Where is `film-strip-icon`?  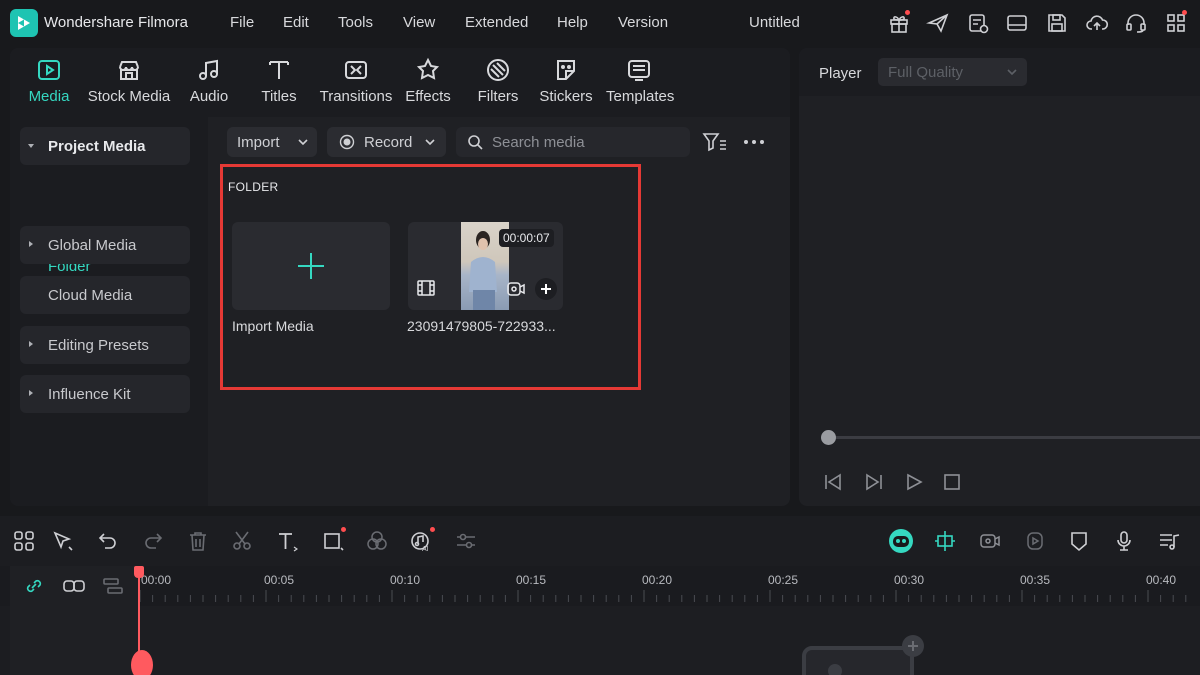
film-strip-icon is located at coordinates (426, 288).